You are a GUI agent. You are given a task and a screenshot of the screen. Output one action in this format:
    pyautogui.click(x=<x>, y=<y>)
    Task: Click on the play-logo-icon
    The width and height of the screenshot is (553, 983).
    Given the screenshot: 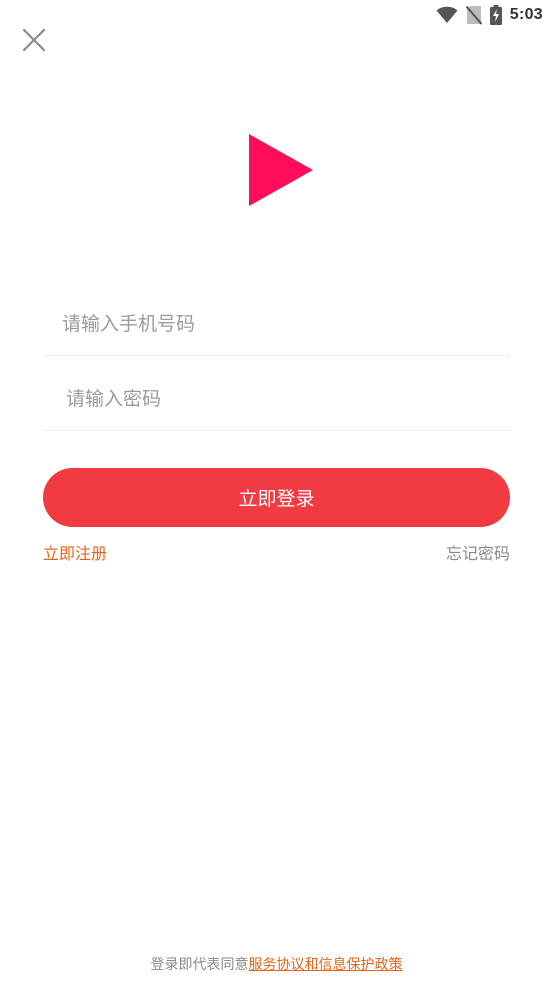 What is the action you would take?
    pyautogui.click(x=281, y=173)
    